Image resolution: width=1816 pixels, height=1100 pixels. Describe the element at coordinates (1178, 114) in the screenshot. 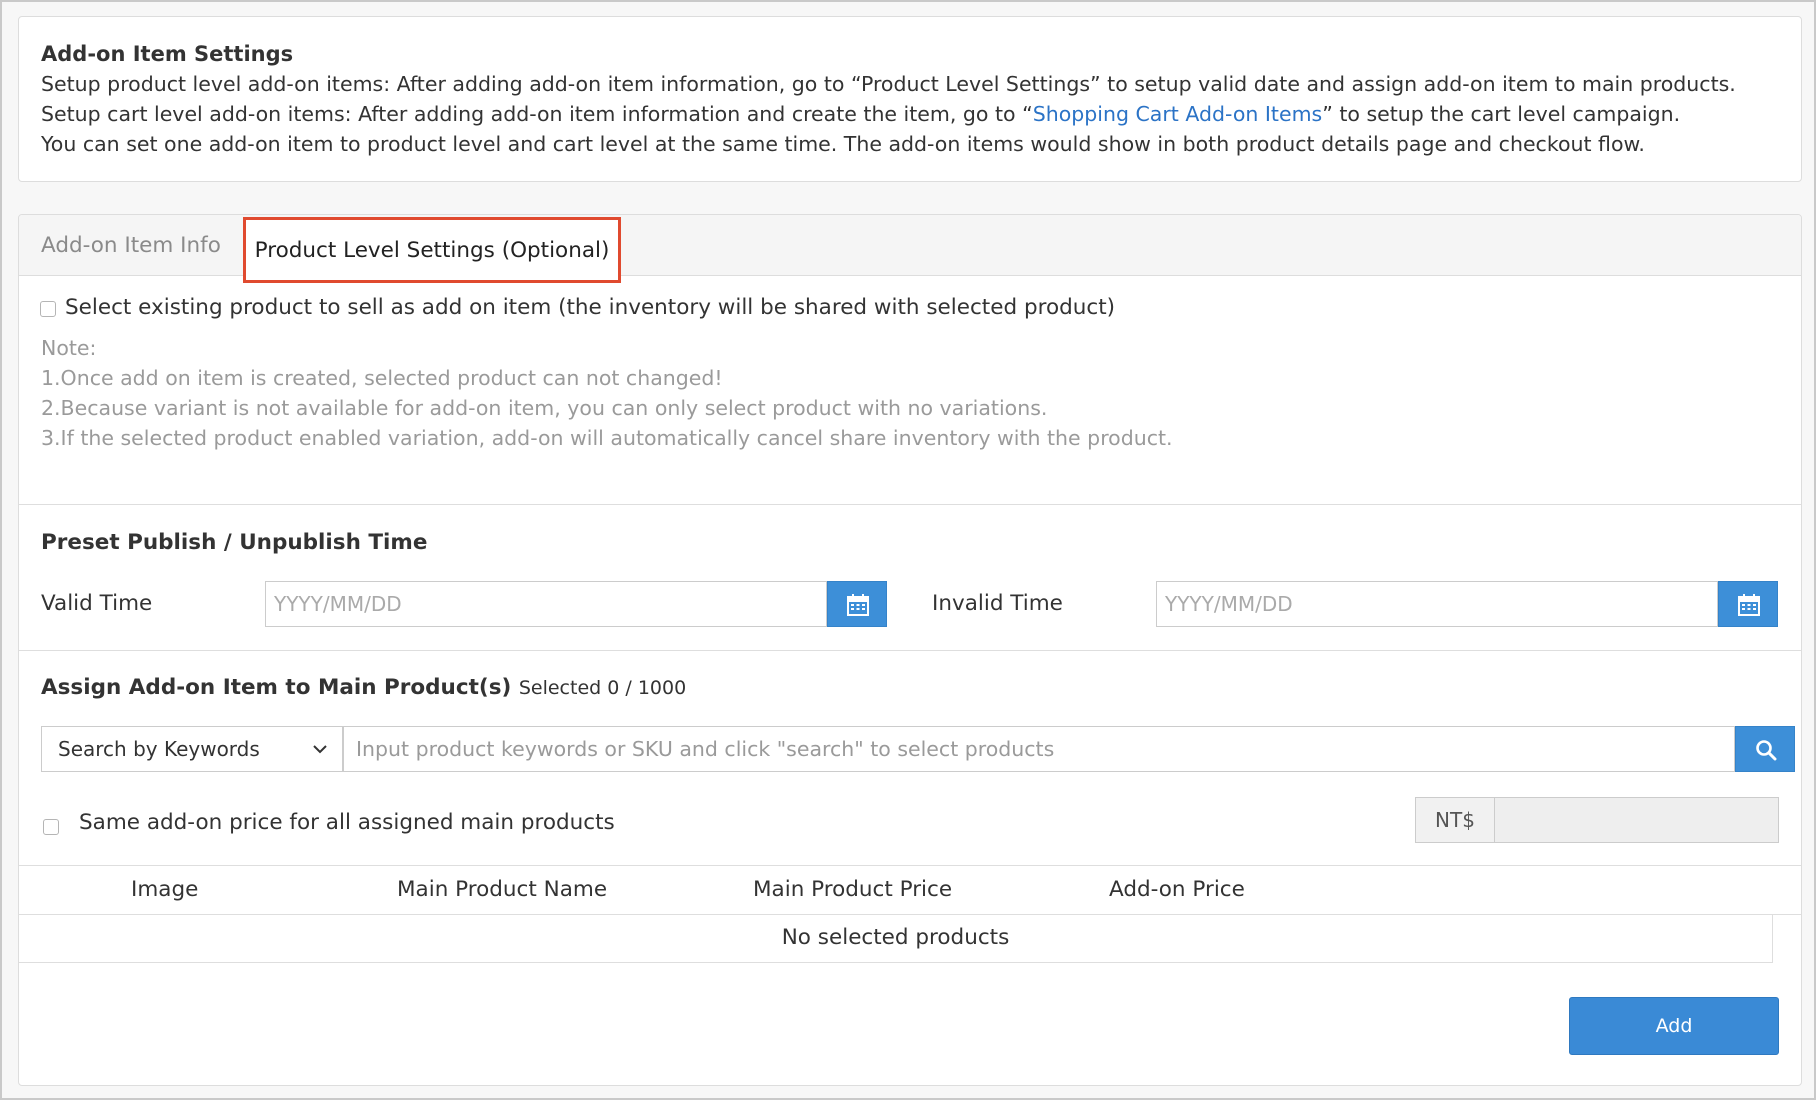

I see `shopping-cart-addon-items-link: Shopping Cart Add-on Items` at that location.